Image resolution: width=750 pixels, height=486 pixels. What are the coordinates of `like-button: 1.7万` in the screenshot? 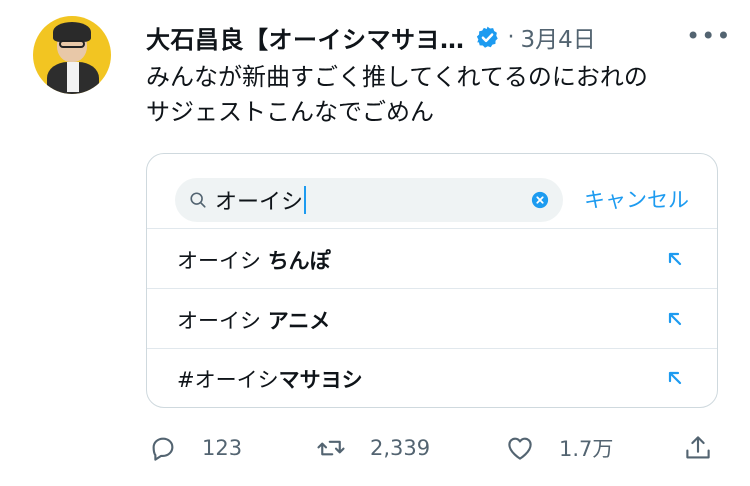 It's located at (559, 448).